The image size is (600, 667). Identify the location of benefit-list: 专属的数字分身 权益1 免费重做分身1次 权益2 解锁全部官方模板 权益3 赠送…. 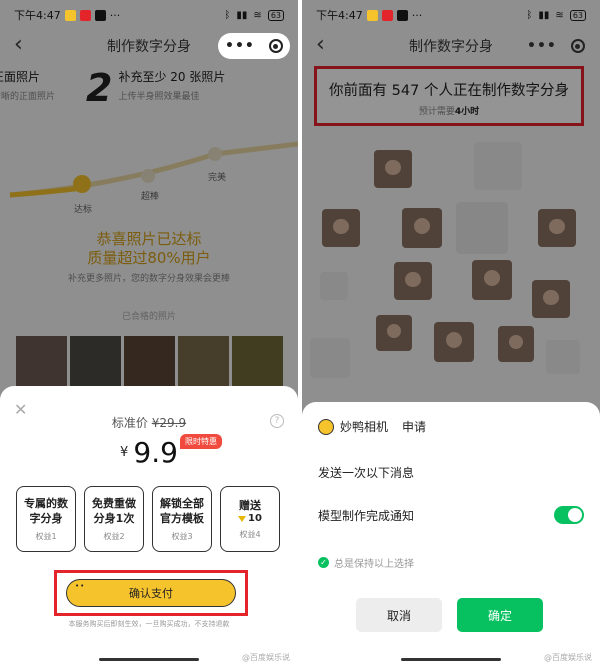
(148, 519).